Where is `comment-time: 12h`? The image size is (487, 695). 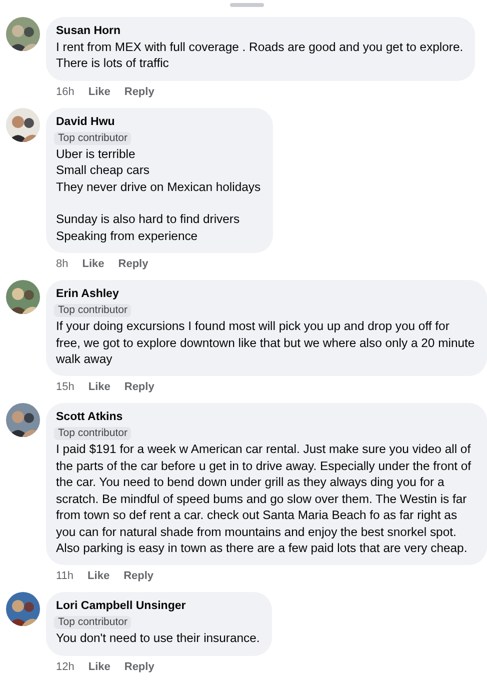 comment-time: 12h is located at coordinates (65, 666).